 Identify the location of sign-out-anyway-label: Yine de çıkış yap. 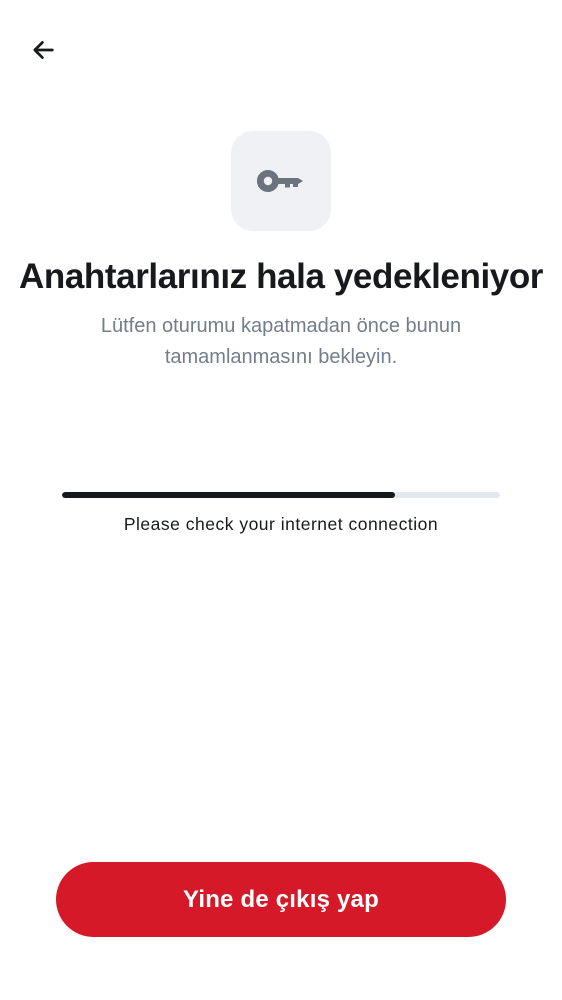
(281, 899).